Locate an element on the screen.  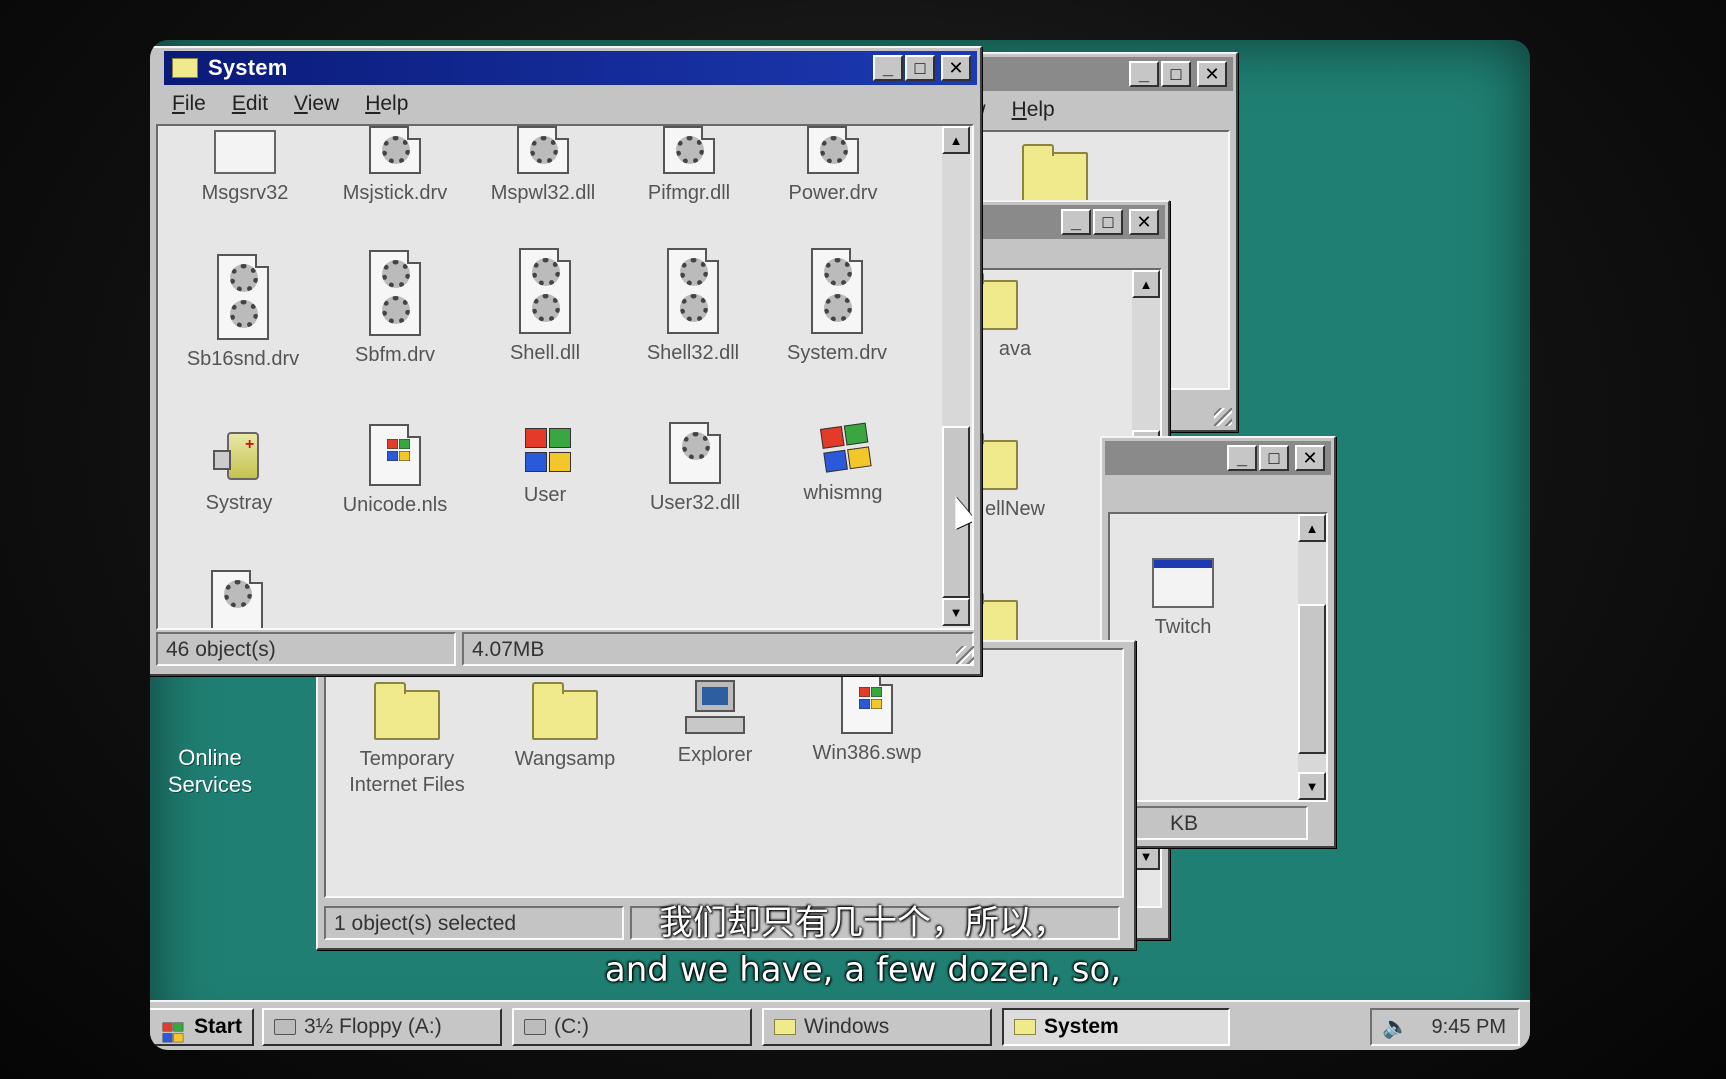
clock: 9:45 PM is located at coordinates (1469, 1027).